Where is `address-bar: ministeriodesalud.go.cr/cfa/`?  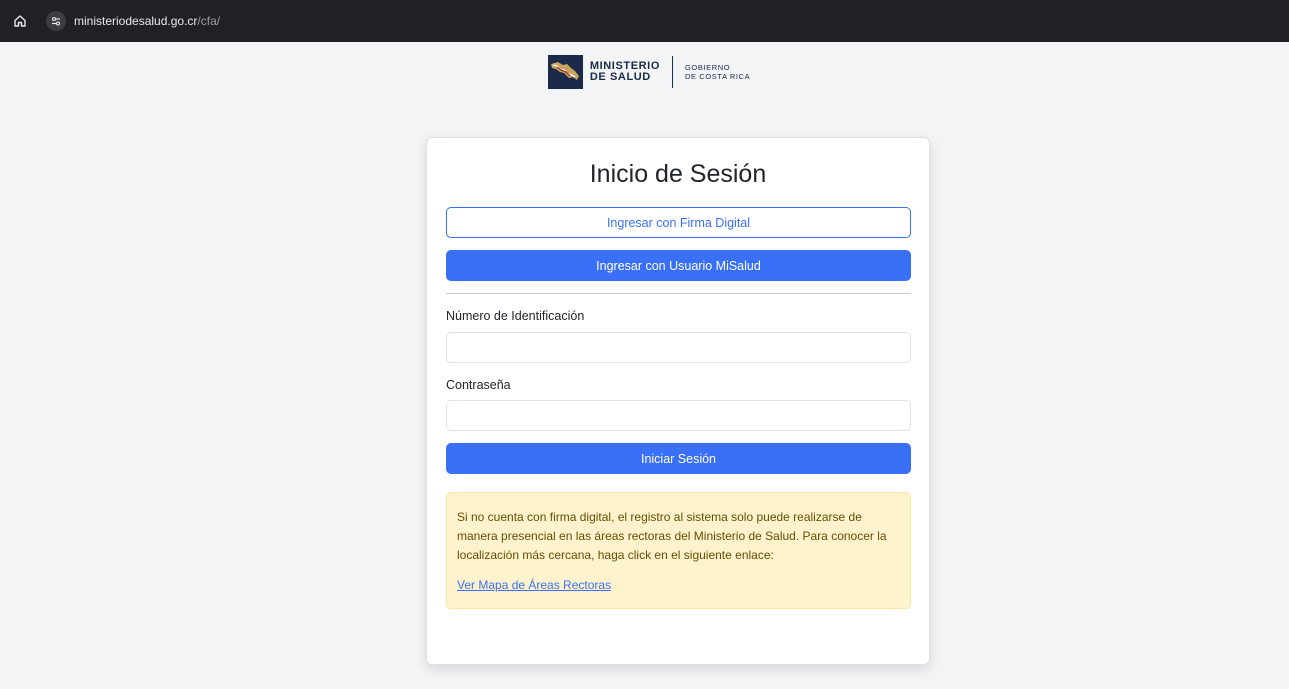
address-bar: ministeriodesalud.go.cr/cfa/ is located at coordinates (135, 21).